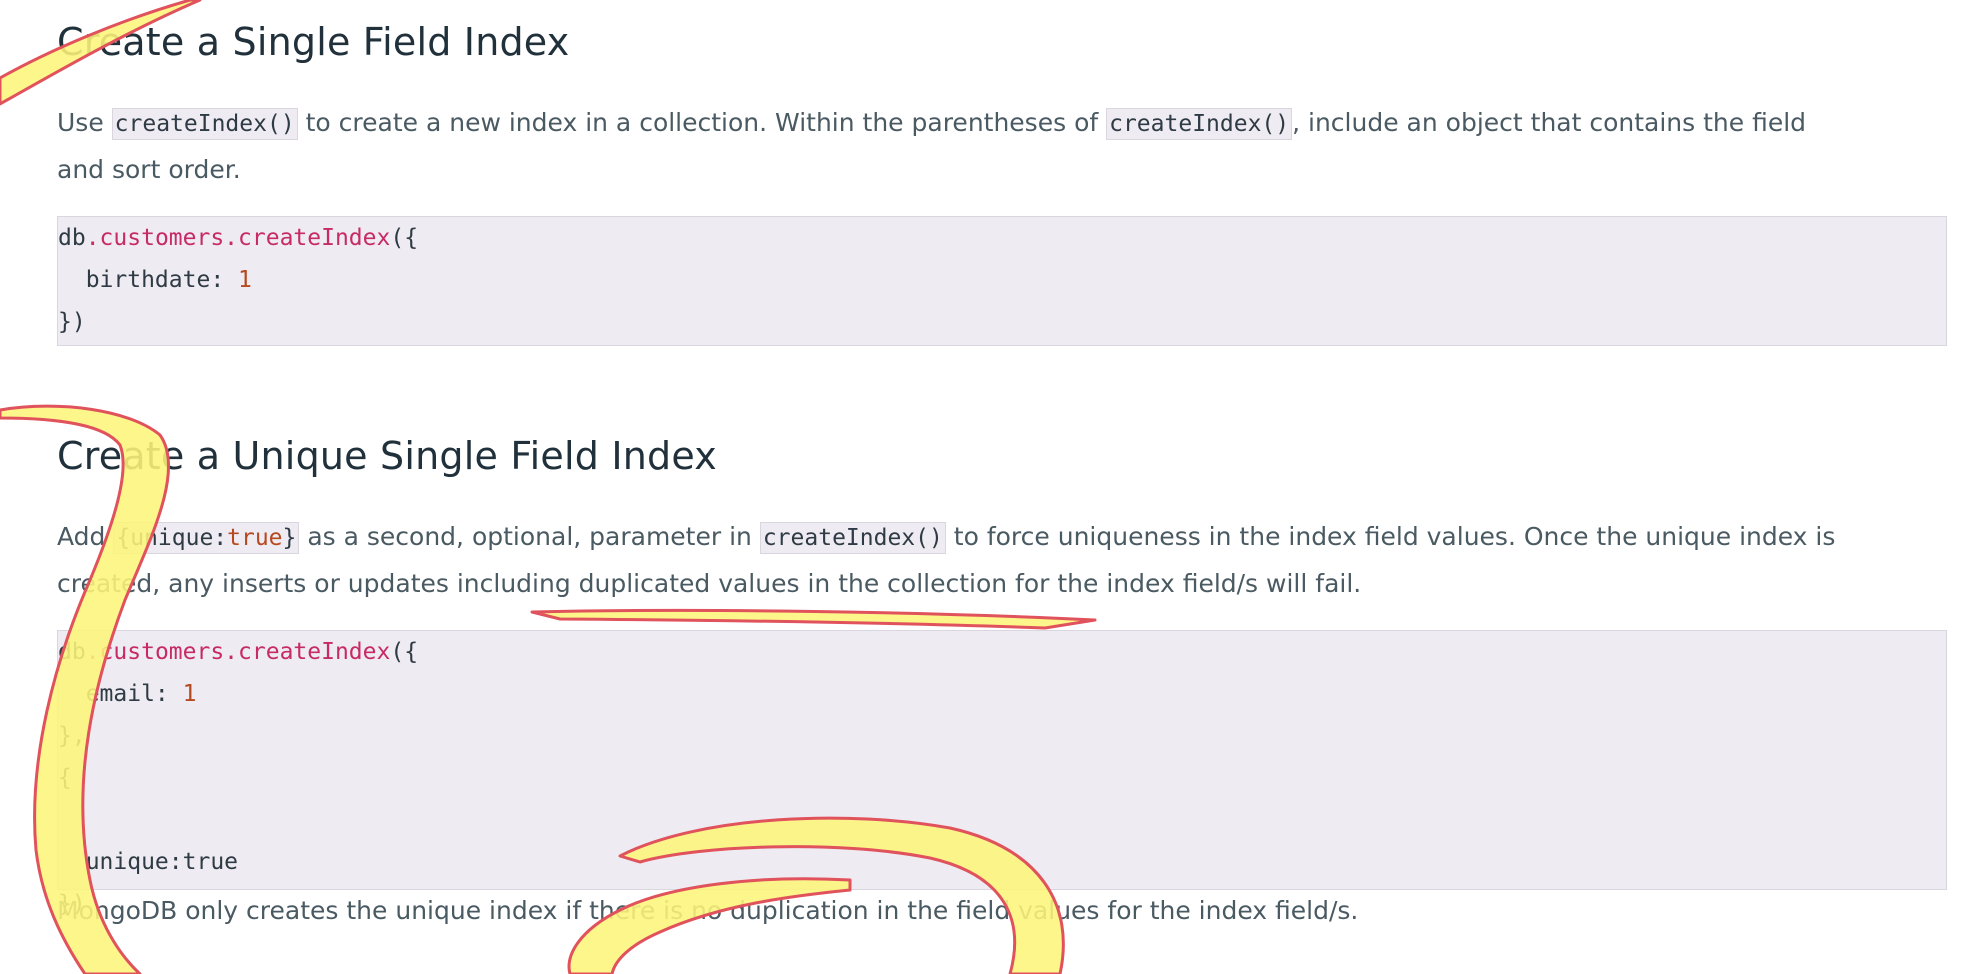 The height and width of the screenshot is (974, 1975). What do you see at coordinates (65, 778) in the screenshot?
I see `code-line: {` at bounding box center [65, 778].